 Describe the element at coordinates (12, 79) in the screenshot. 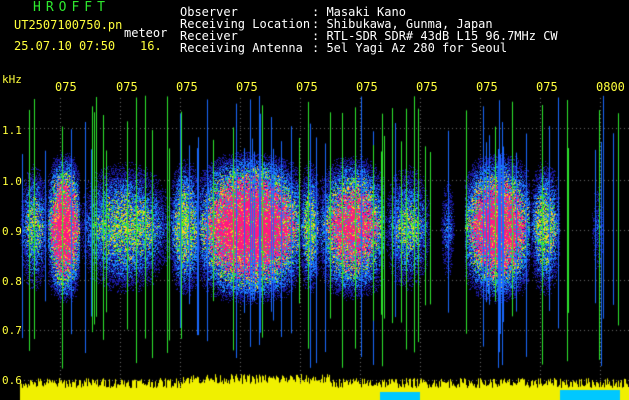

I see `unit-label: kHz` at that location.